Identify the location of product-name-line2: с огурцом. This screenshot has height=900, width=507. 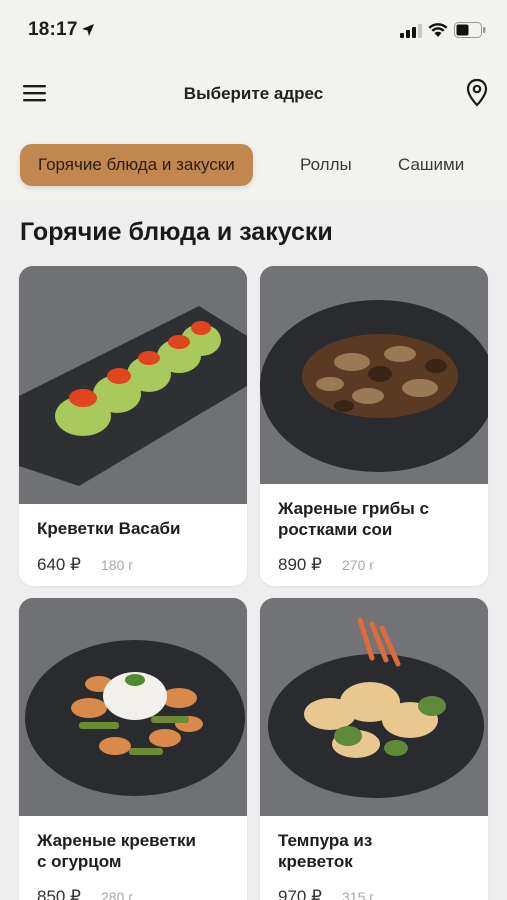
(79, 861).